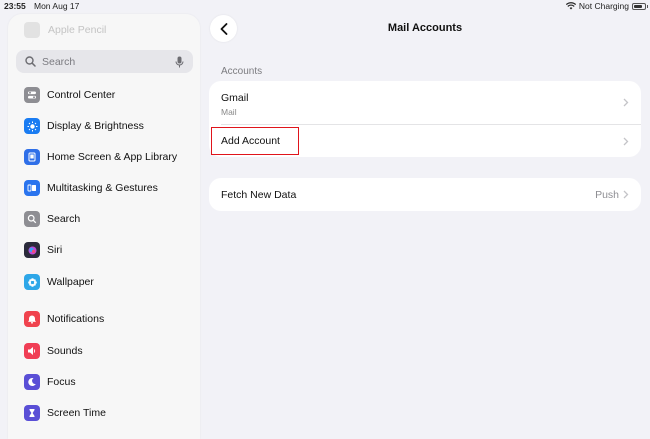  What do you see at coordinates (65, 351) in the screenshot?
I see `sidebar-item-label: Sounds` at bounding box center [65, 351].